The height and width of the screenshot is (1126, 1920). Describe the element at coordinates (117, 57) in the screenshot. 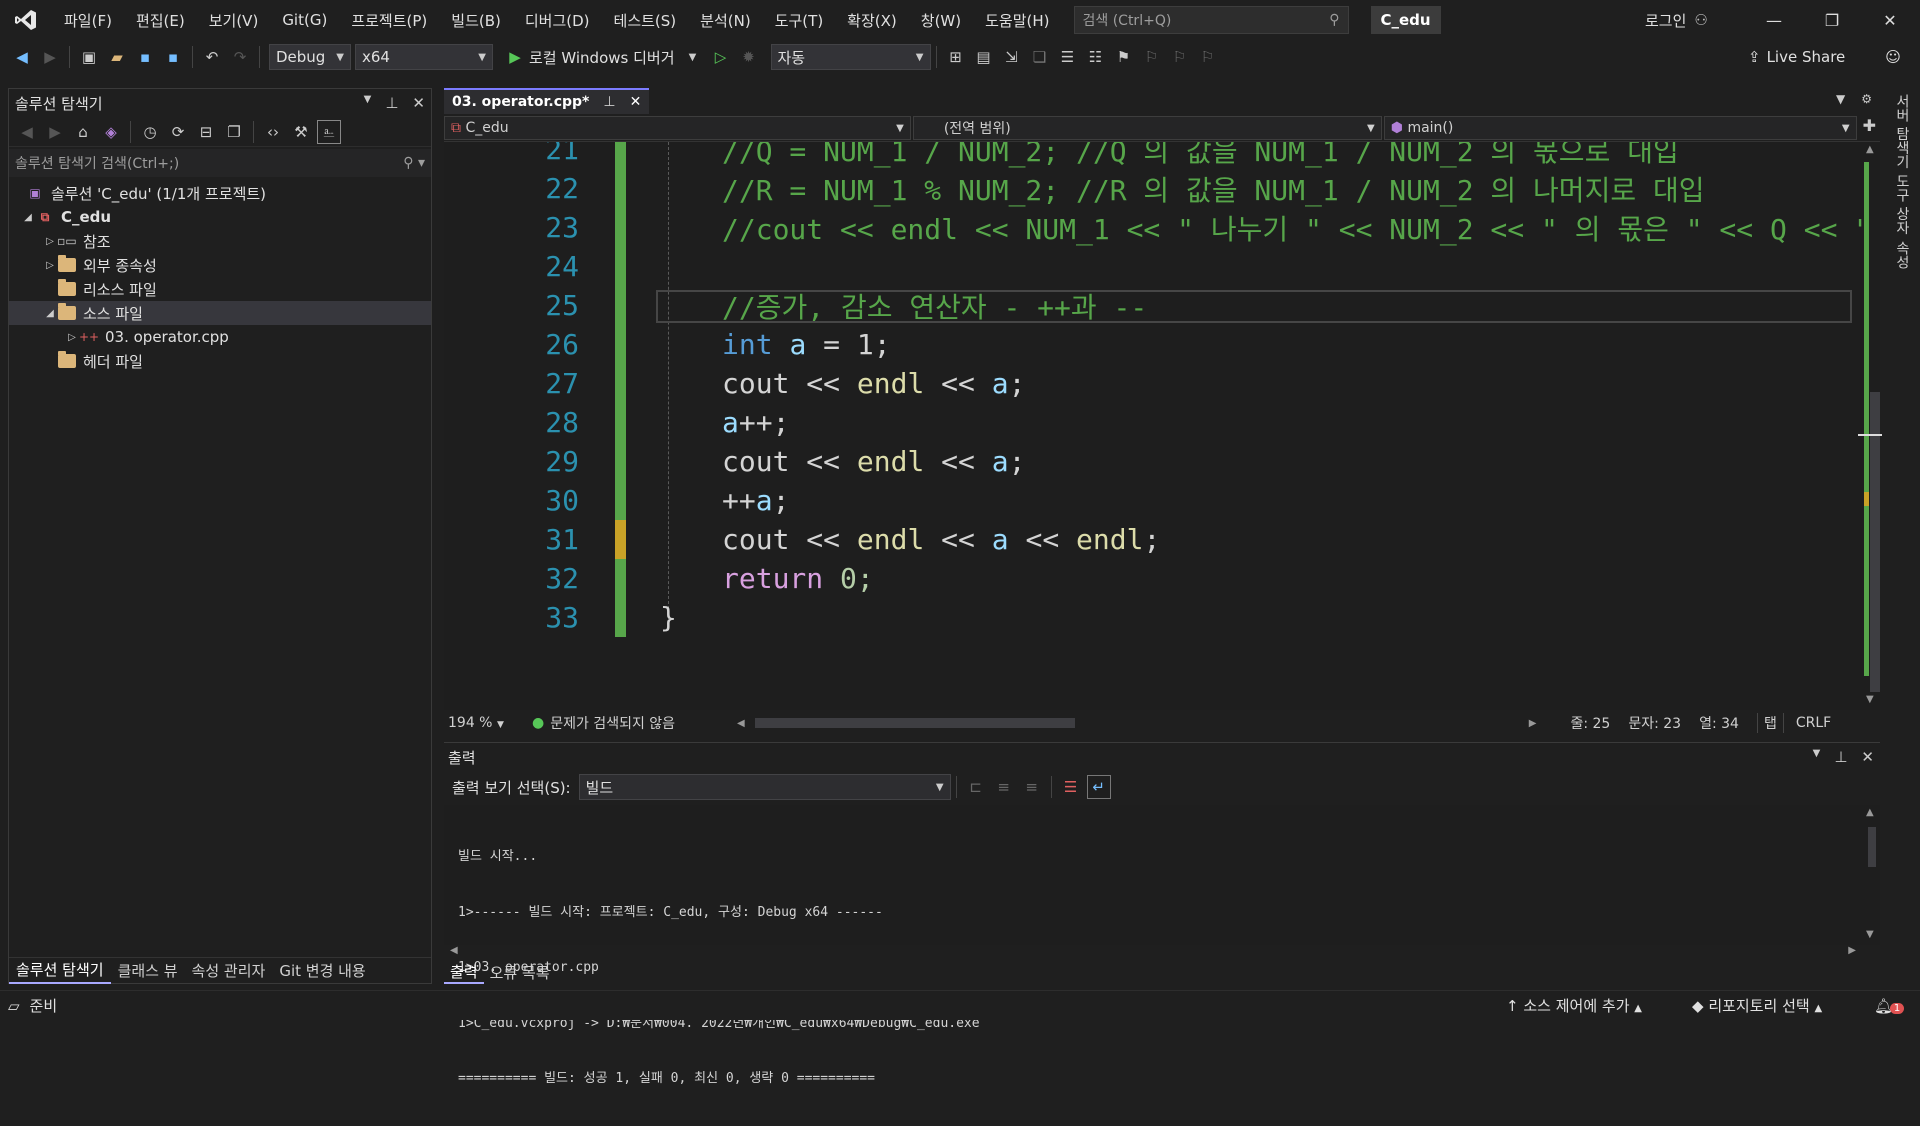

I see `open-folder-icon: ▰` at that location.